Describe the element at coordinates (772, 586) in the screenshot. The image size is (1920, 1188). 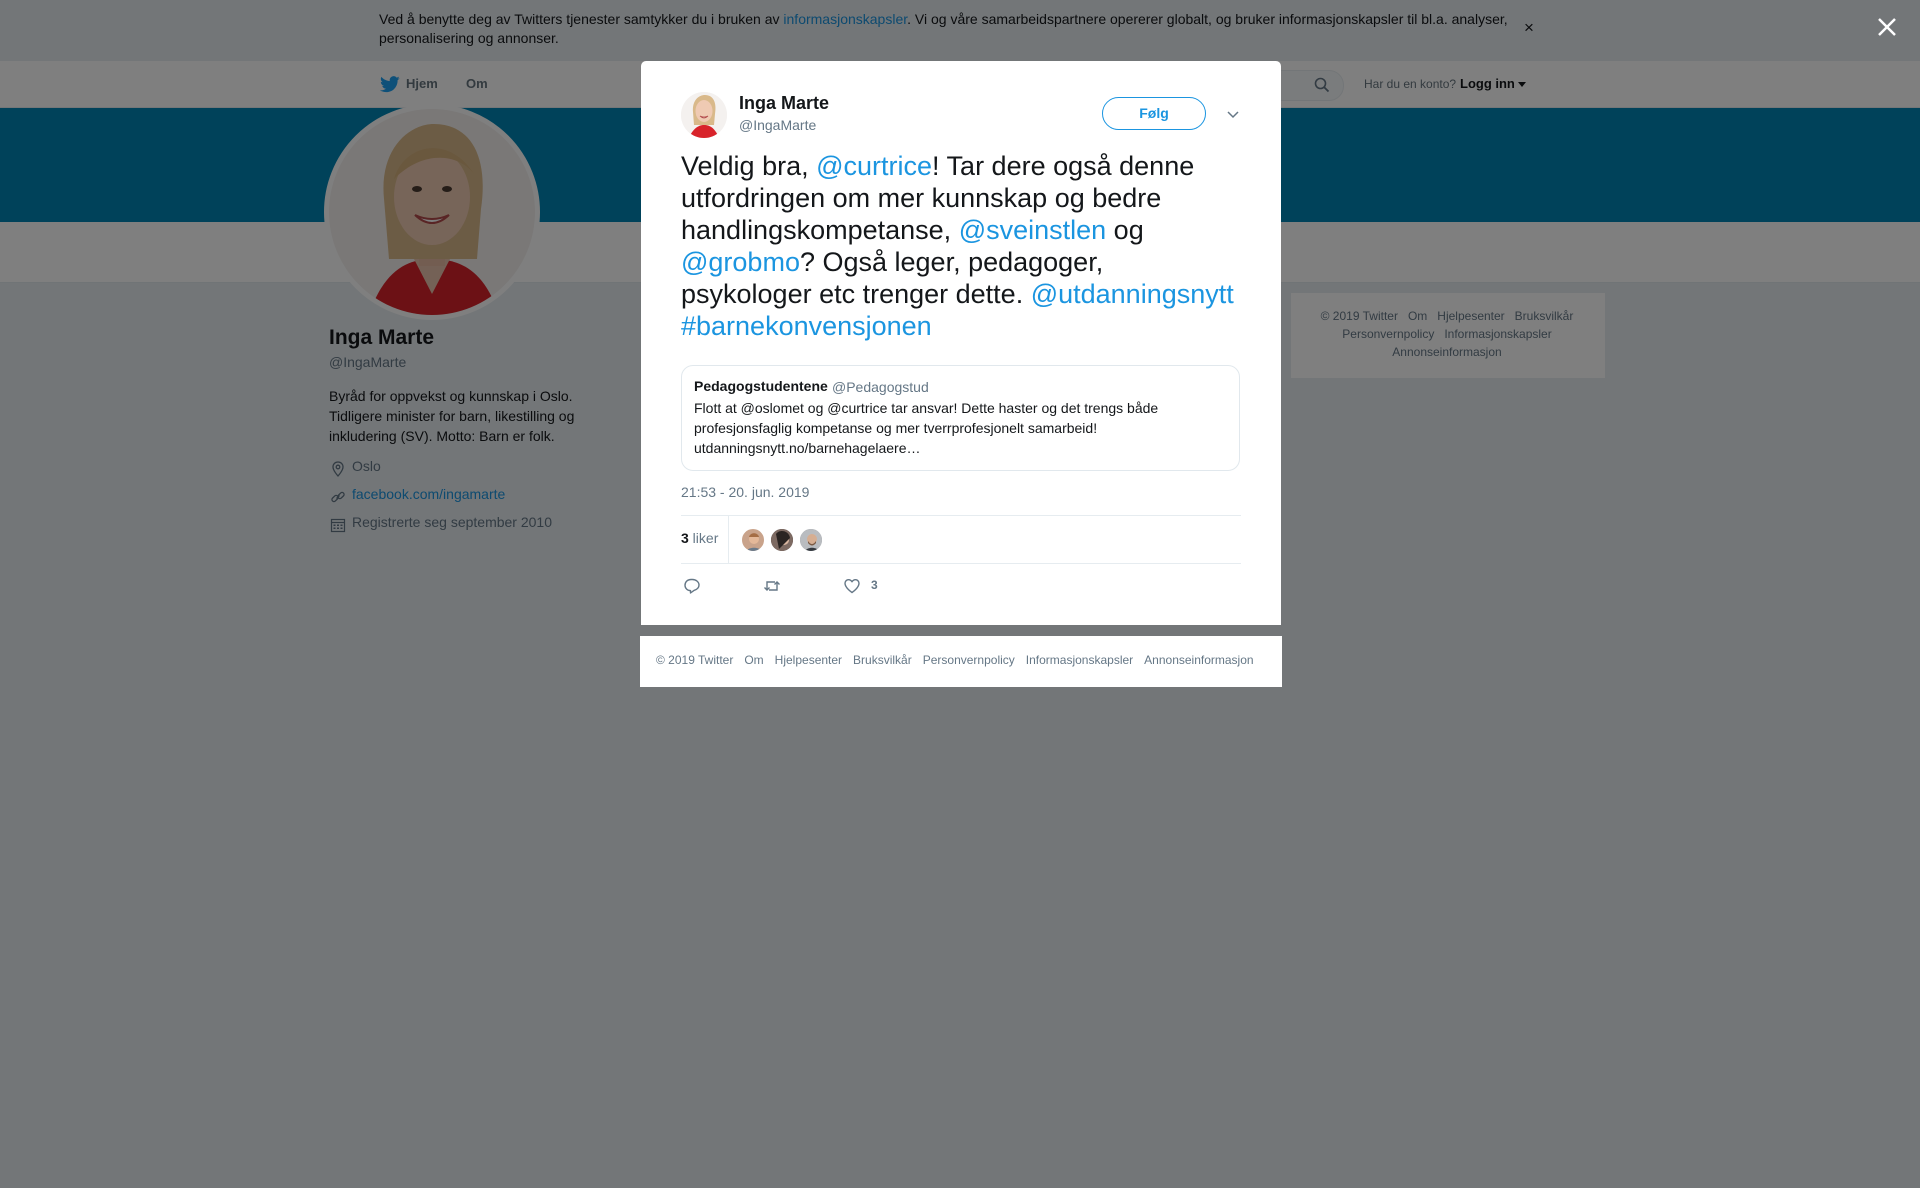
I see `retweet-icon` at that location.